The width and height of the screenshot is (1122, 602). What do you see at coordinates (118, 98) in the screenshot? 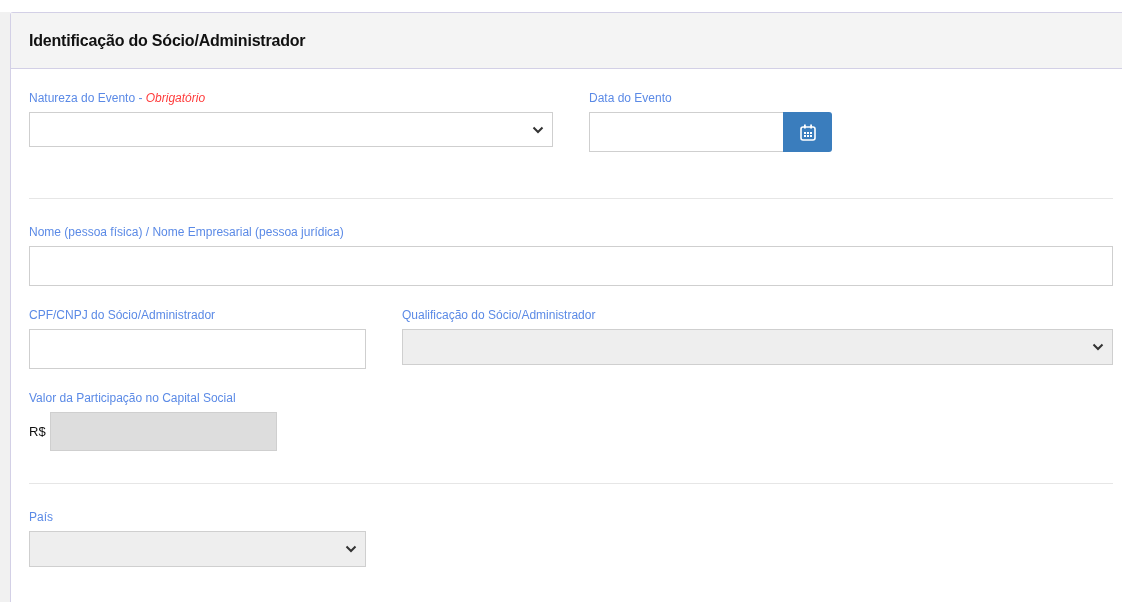
I see `field-label: Natureza do Evento - Obrigatório` at bounding box center [118, 98].